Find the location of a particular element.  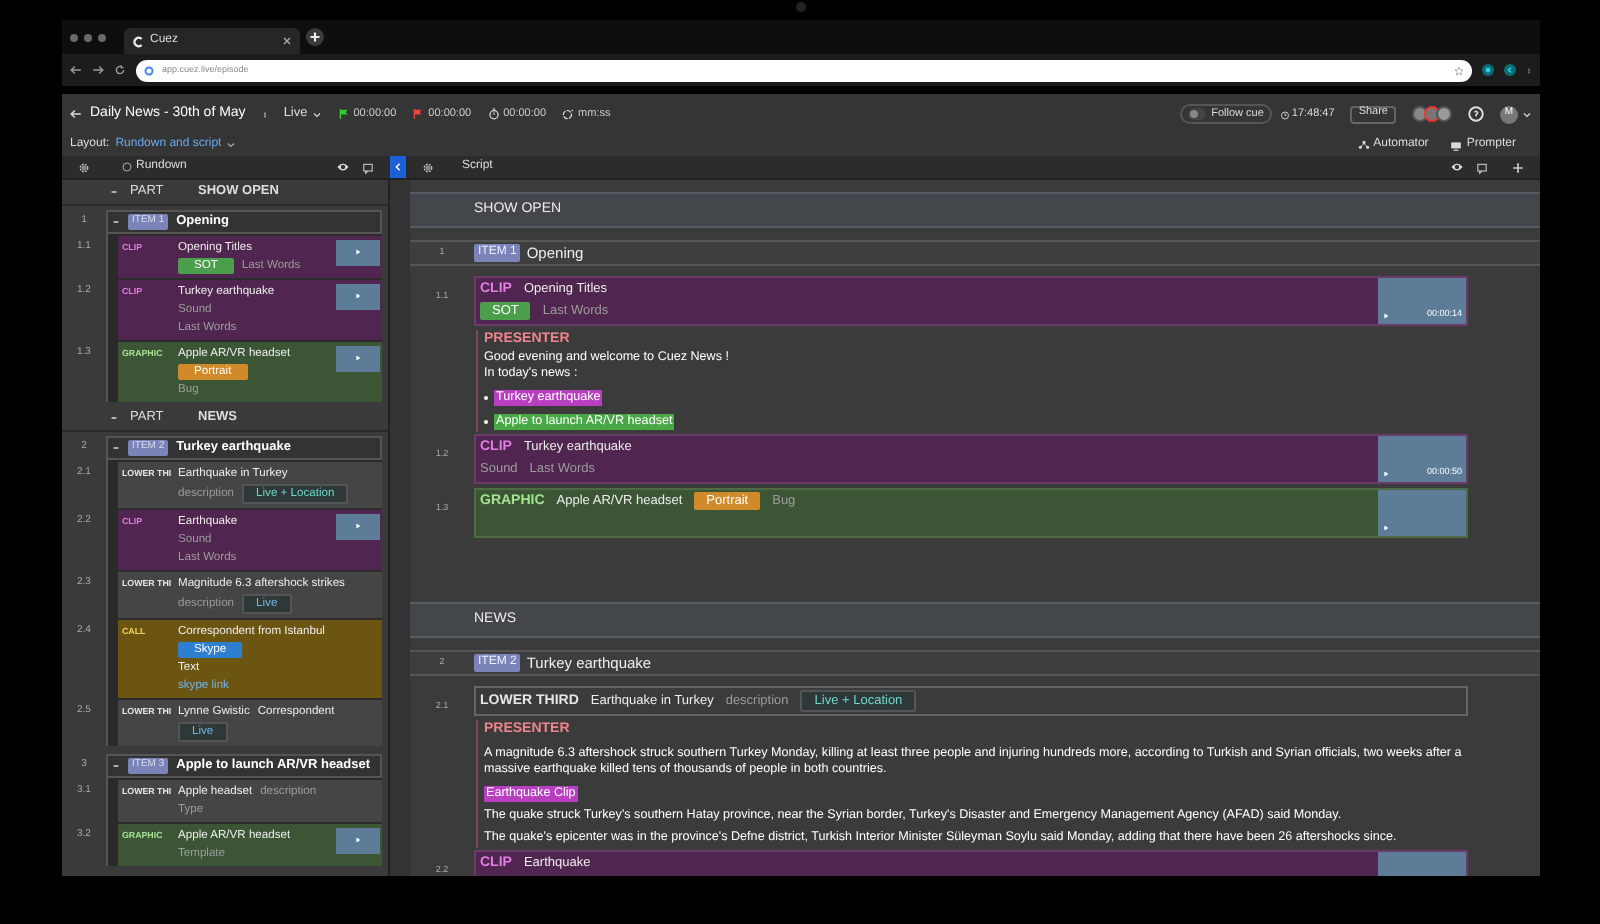

nodes-icon is located at coordinates (1363, 145).